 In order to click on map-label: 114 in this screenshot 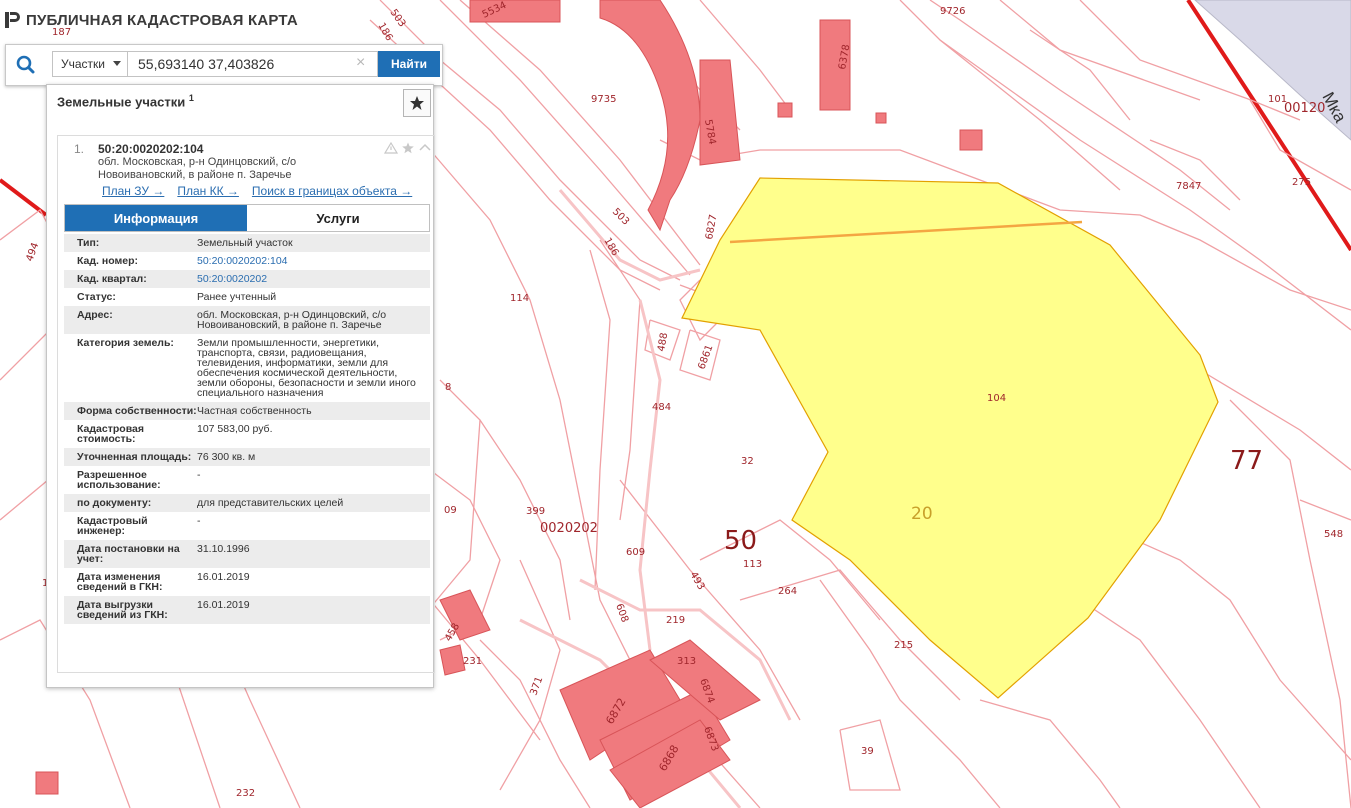, I will do `click(519, 298)`.